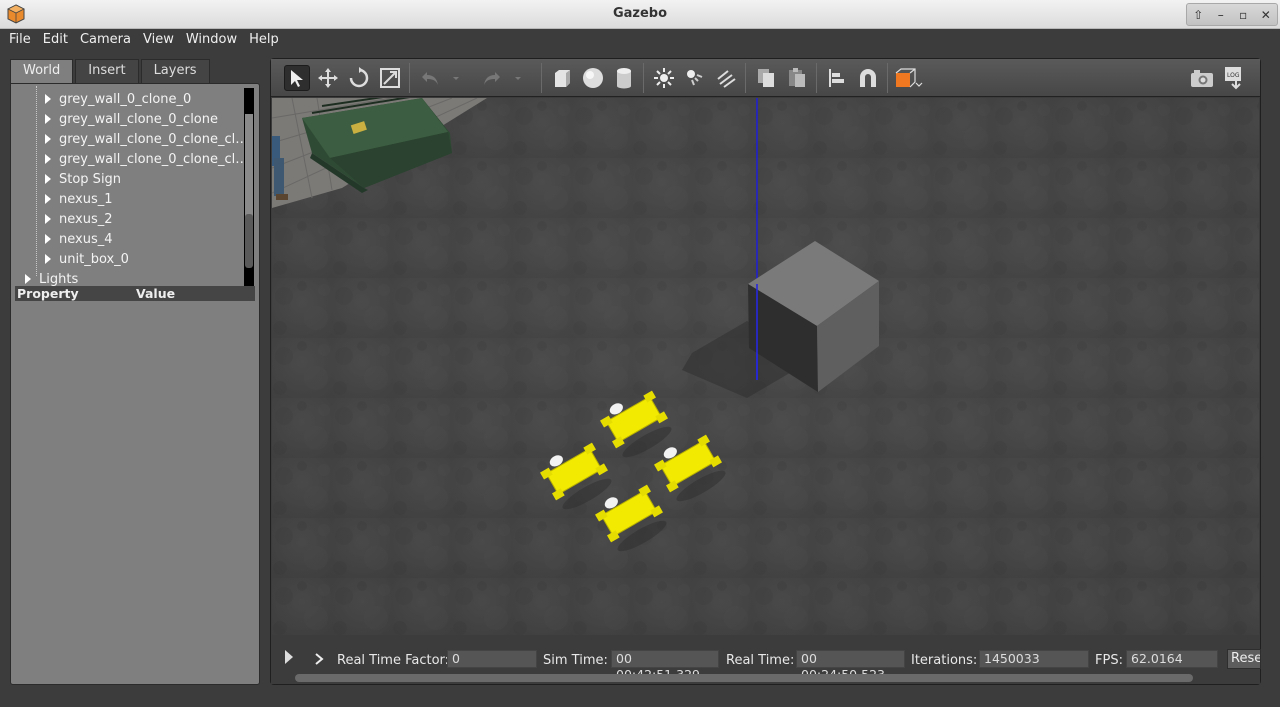 The image size is (1280, 707). I want to click on play-icon, so click(289, 657).